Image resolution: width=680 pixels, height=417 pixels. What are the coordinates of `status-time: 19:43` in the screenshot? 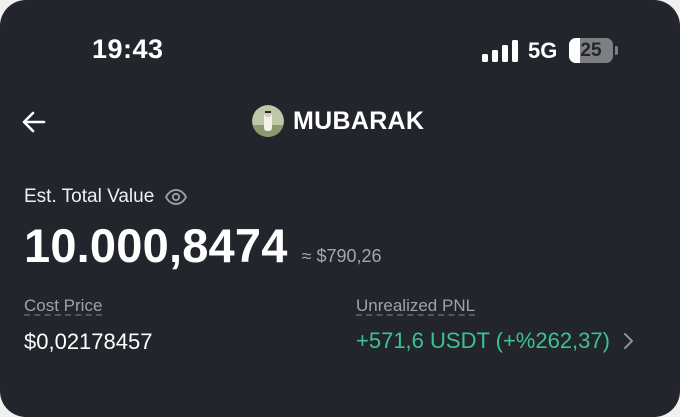 It's located at (128, 49).